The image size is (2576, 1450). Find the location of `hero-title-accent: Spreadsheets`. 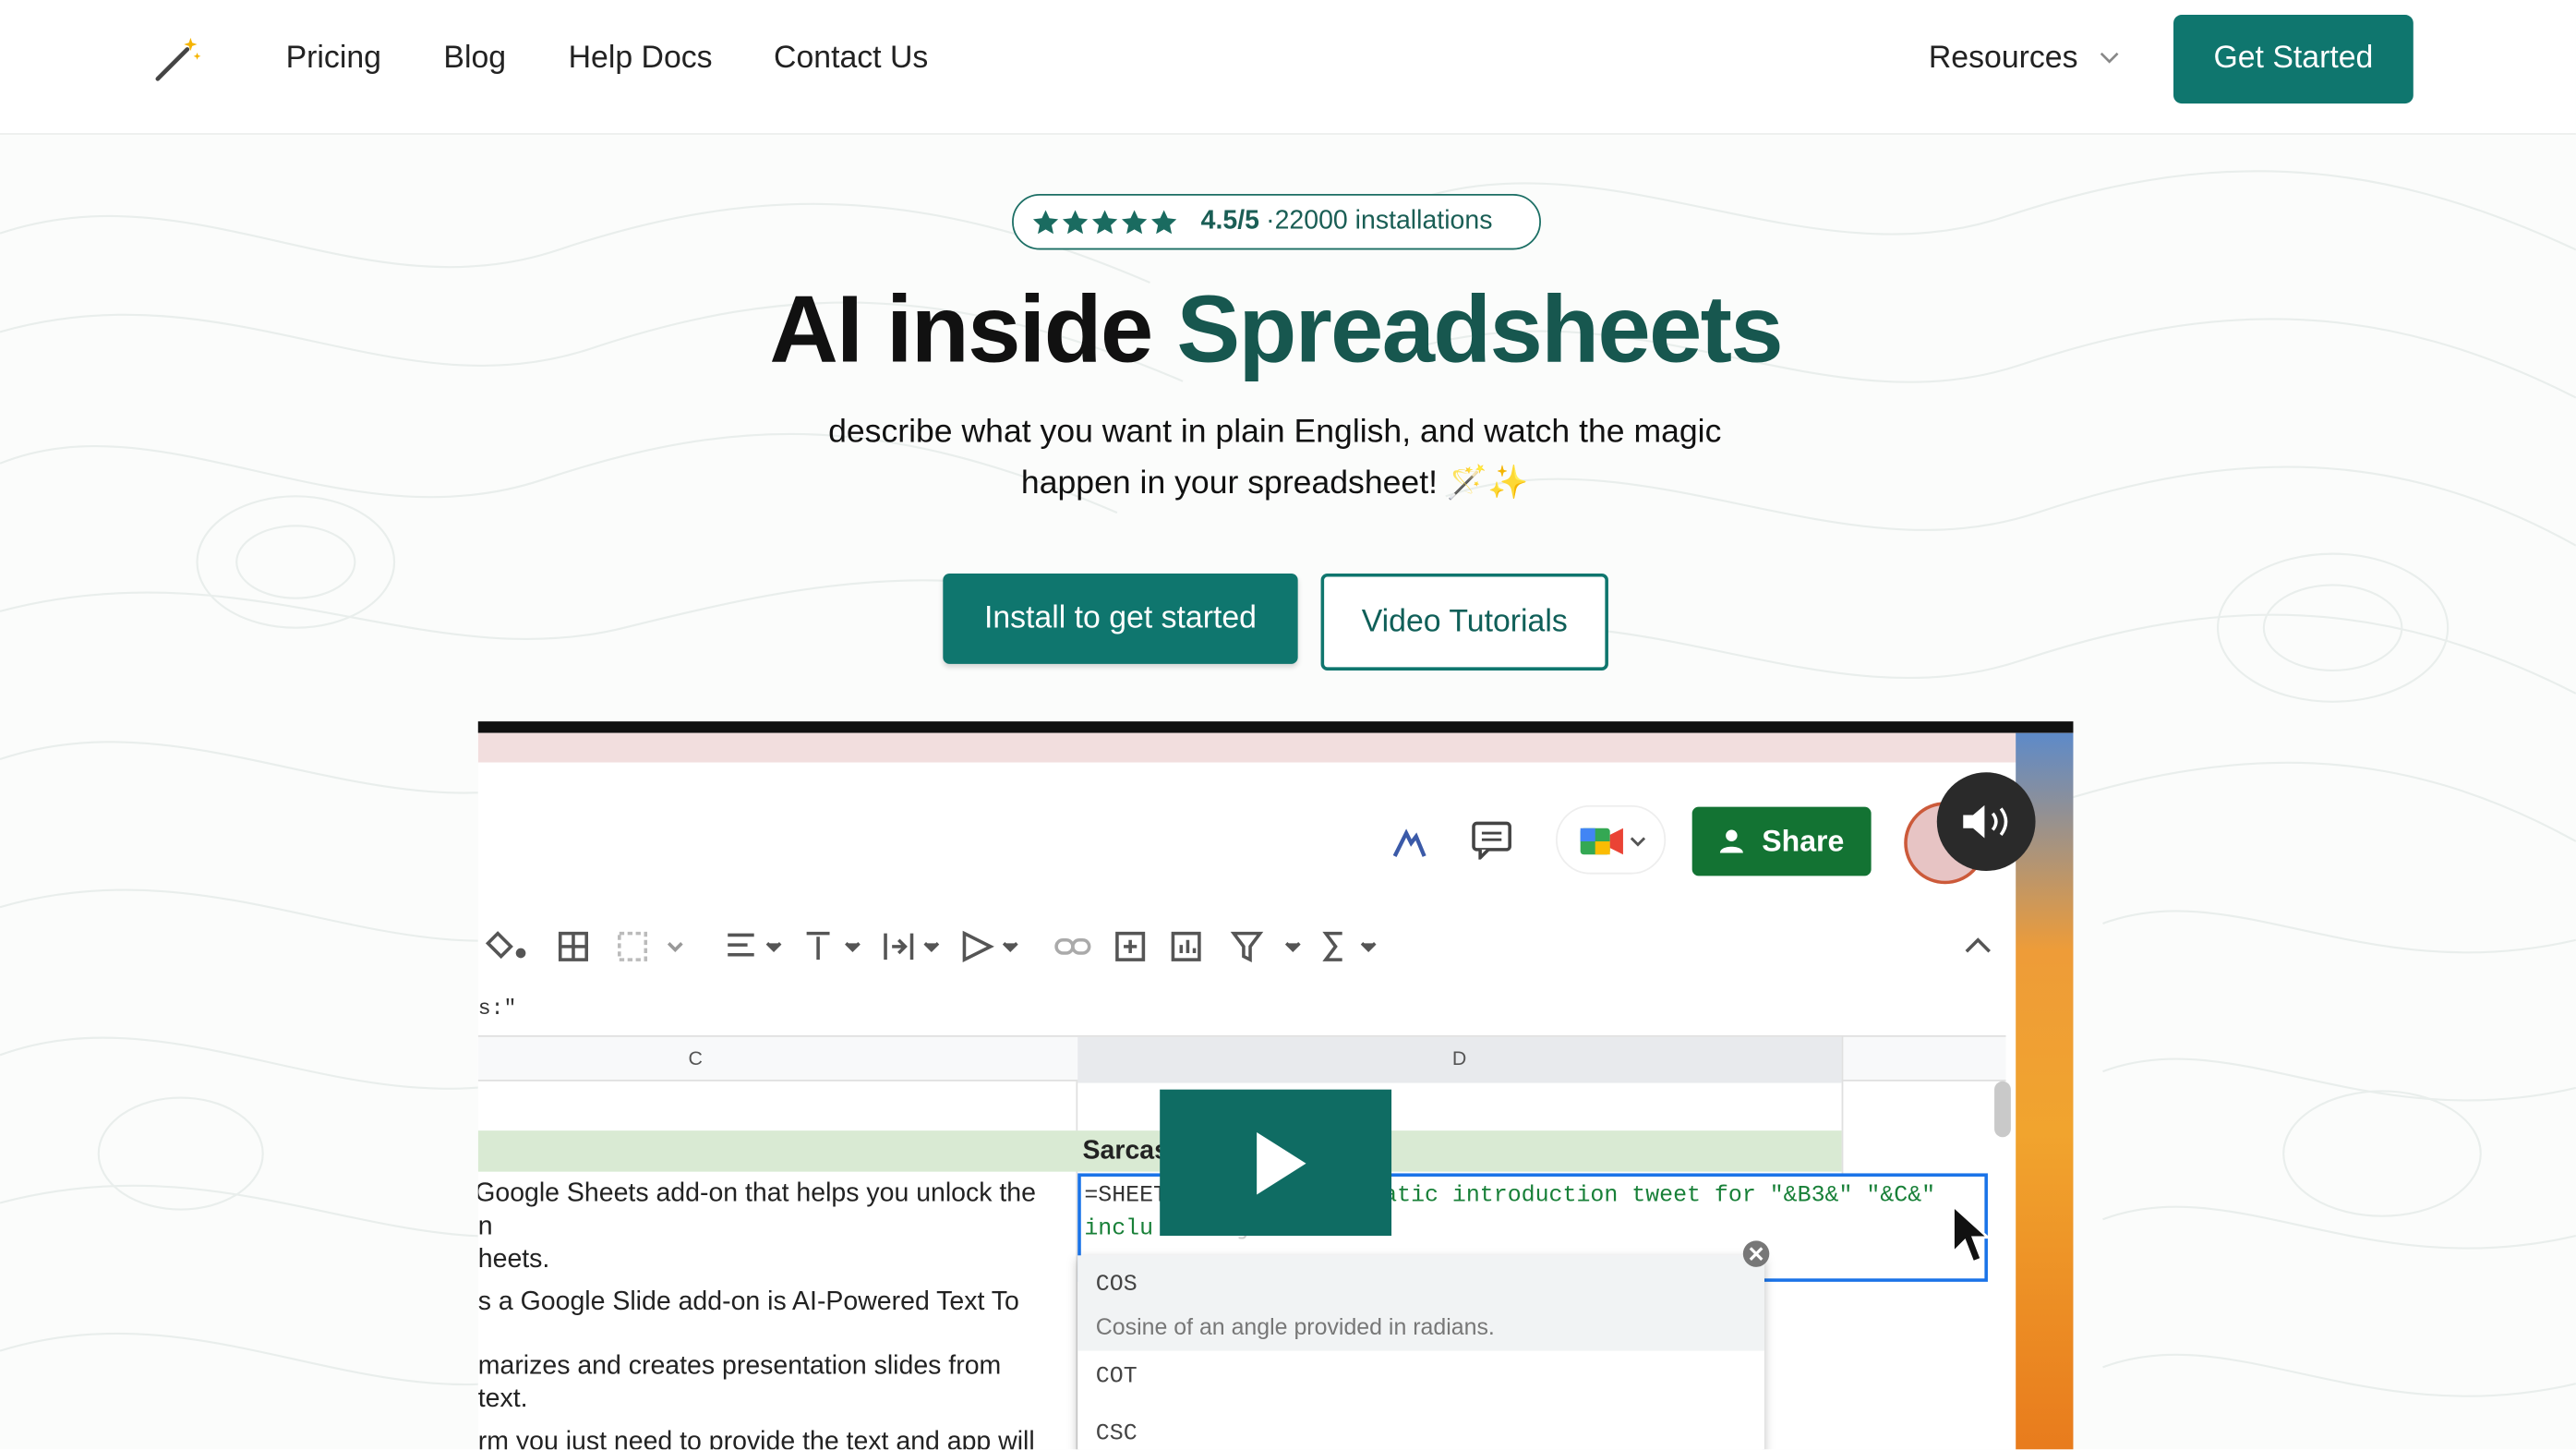

hero-title-accent: Spreadsheets is located at coordinates (1479, 329).